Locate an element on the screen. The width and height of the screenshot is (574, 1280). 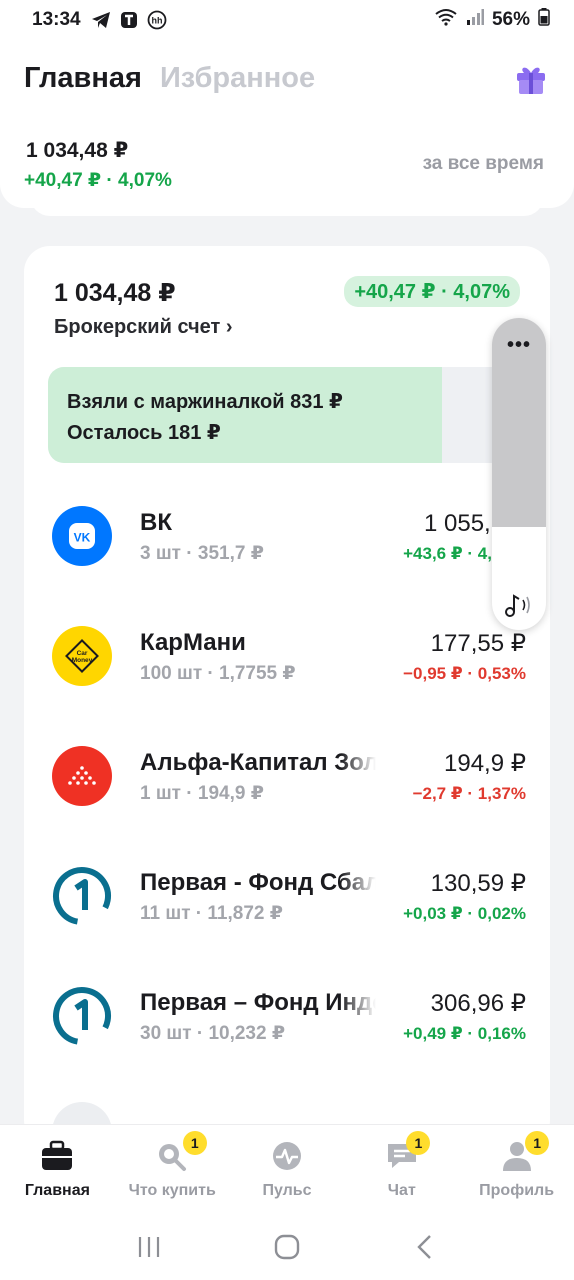
position-quantity: 1 шт · 194,9 ₽ is located at coordinates (202, 793).